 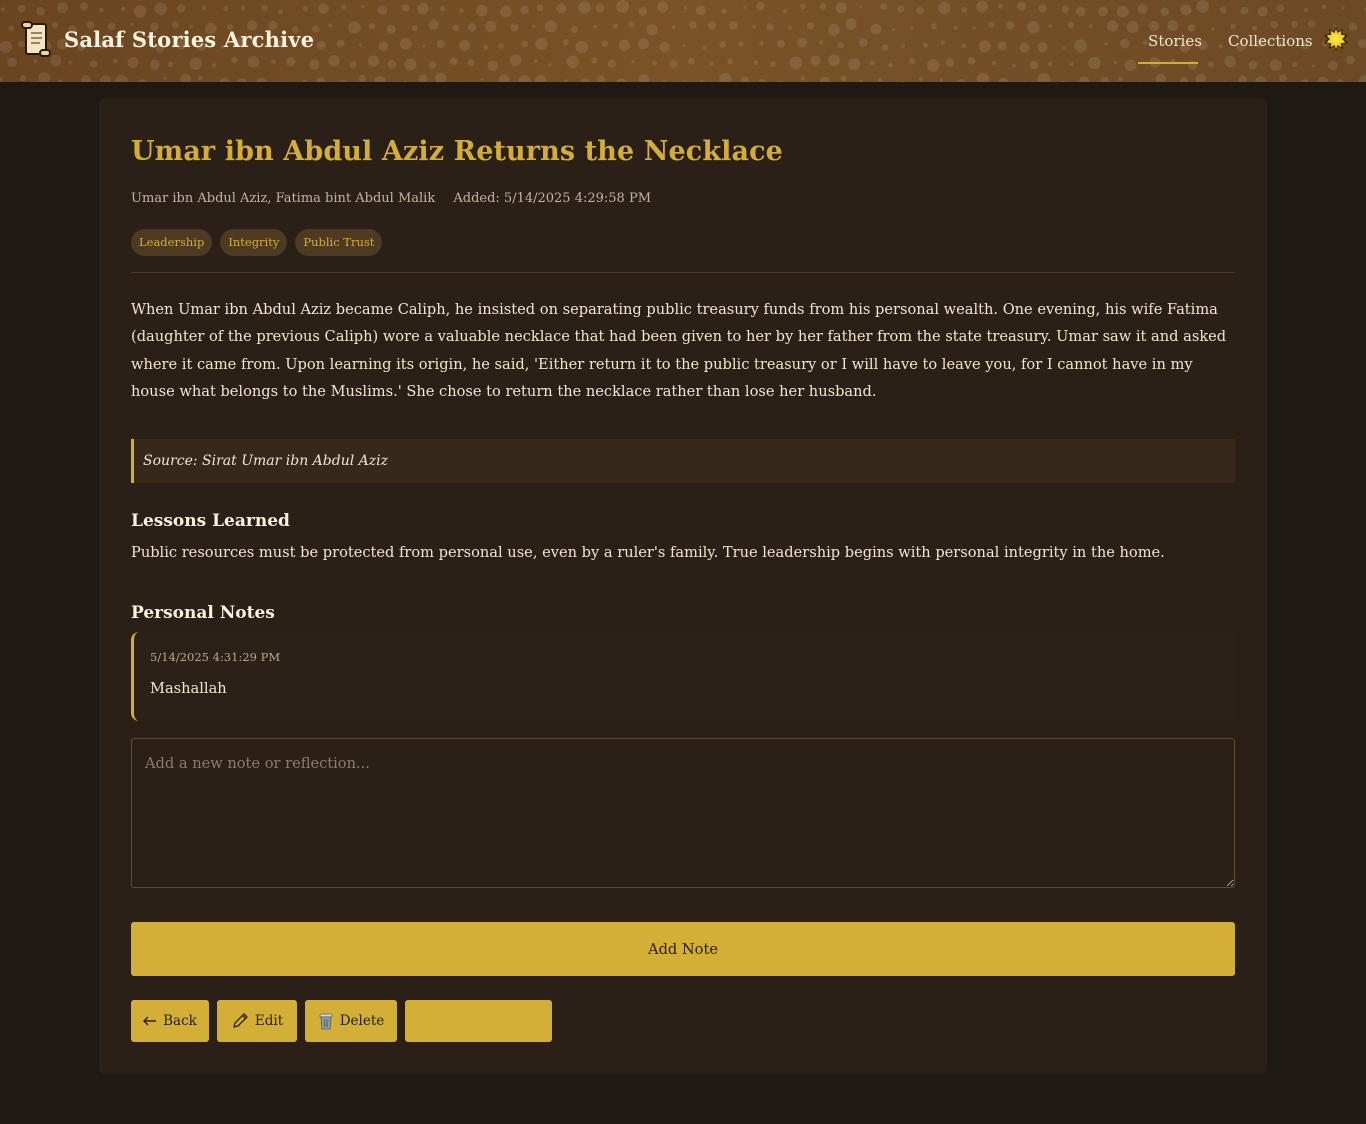 I want to click on nav-stories: Stories, so click(x=1171, y=41).